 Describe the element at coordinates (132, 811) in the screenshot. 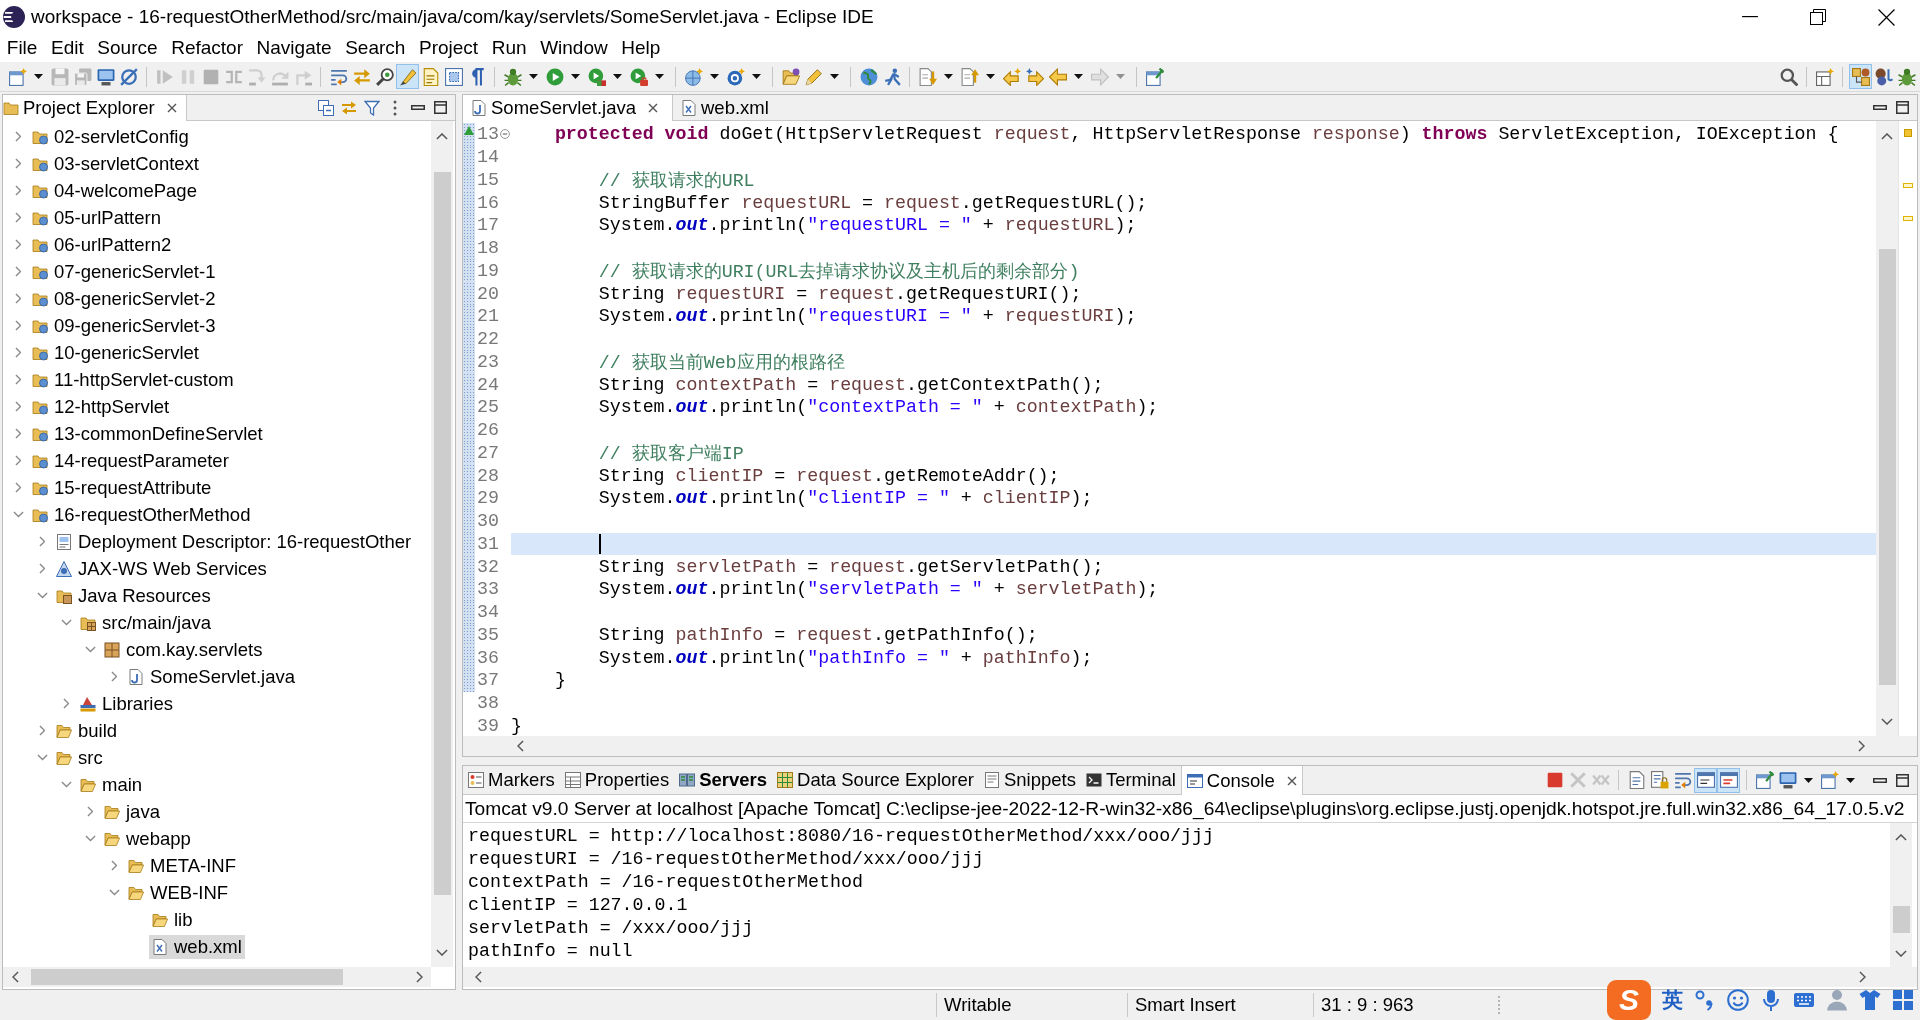

I see `tree-item: java` at that location.